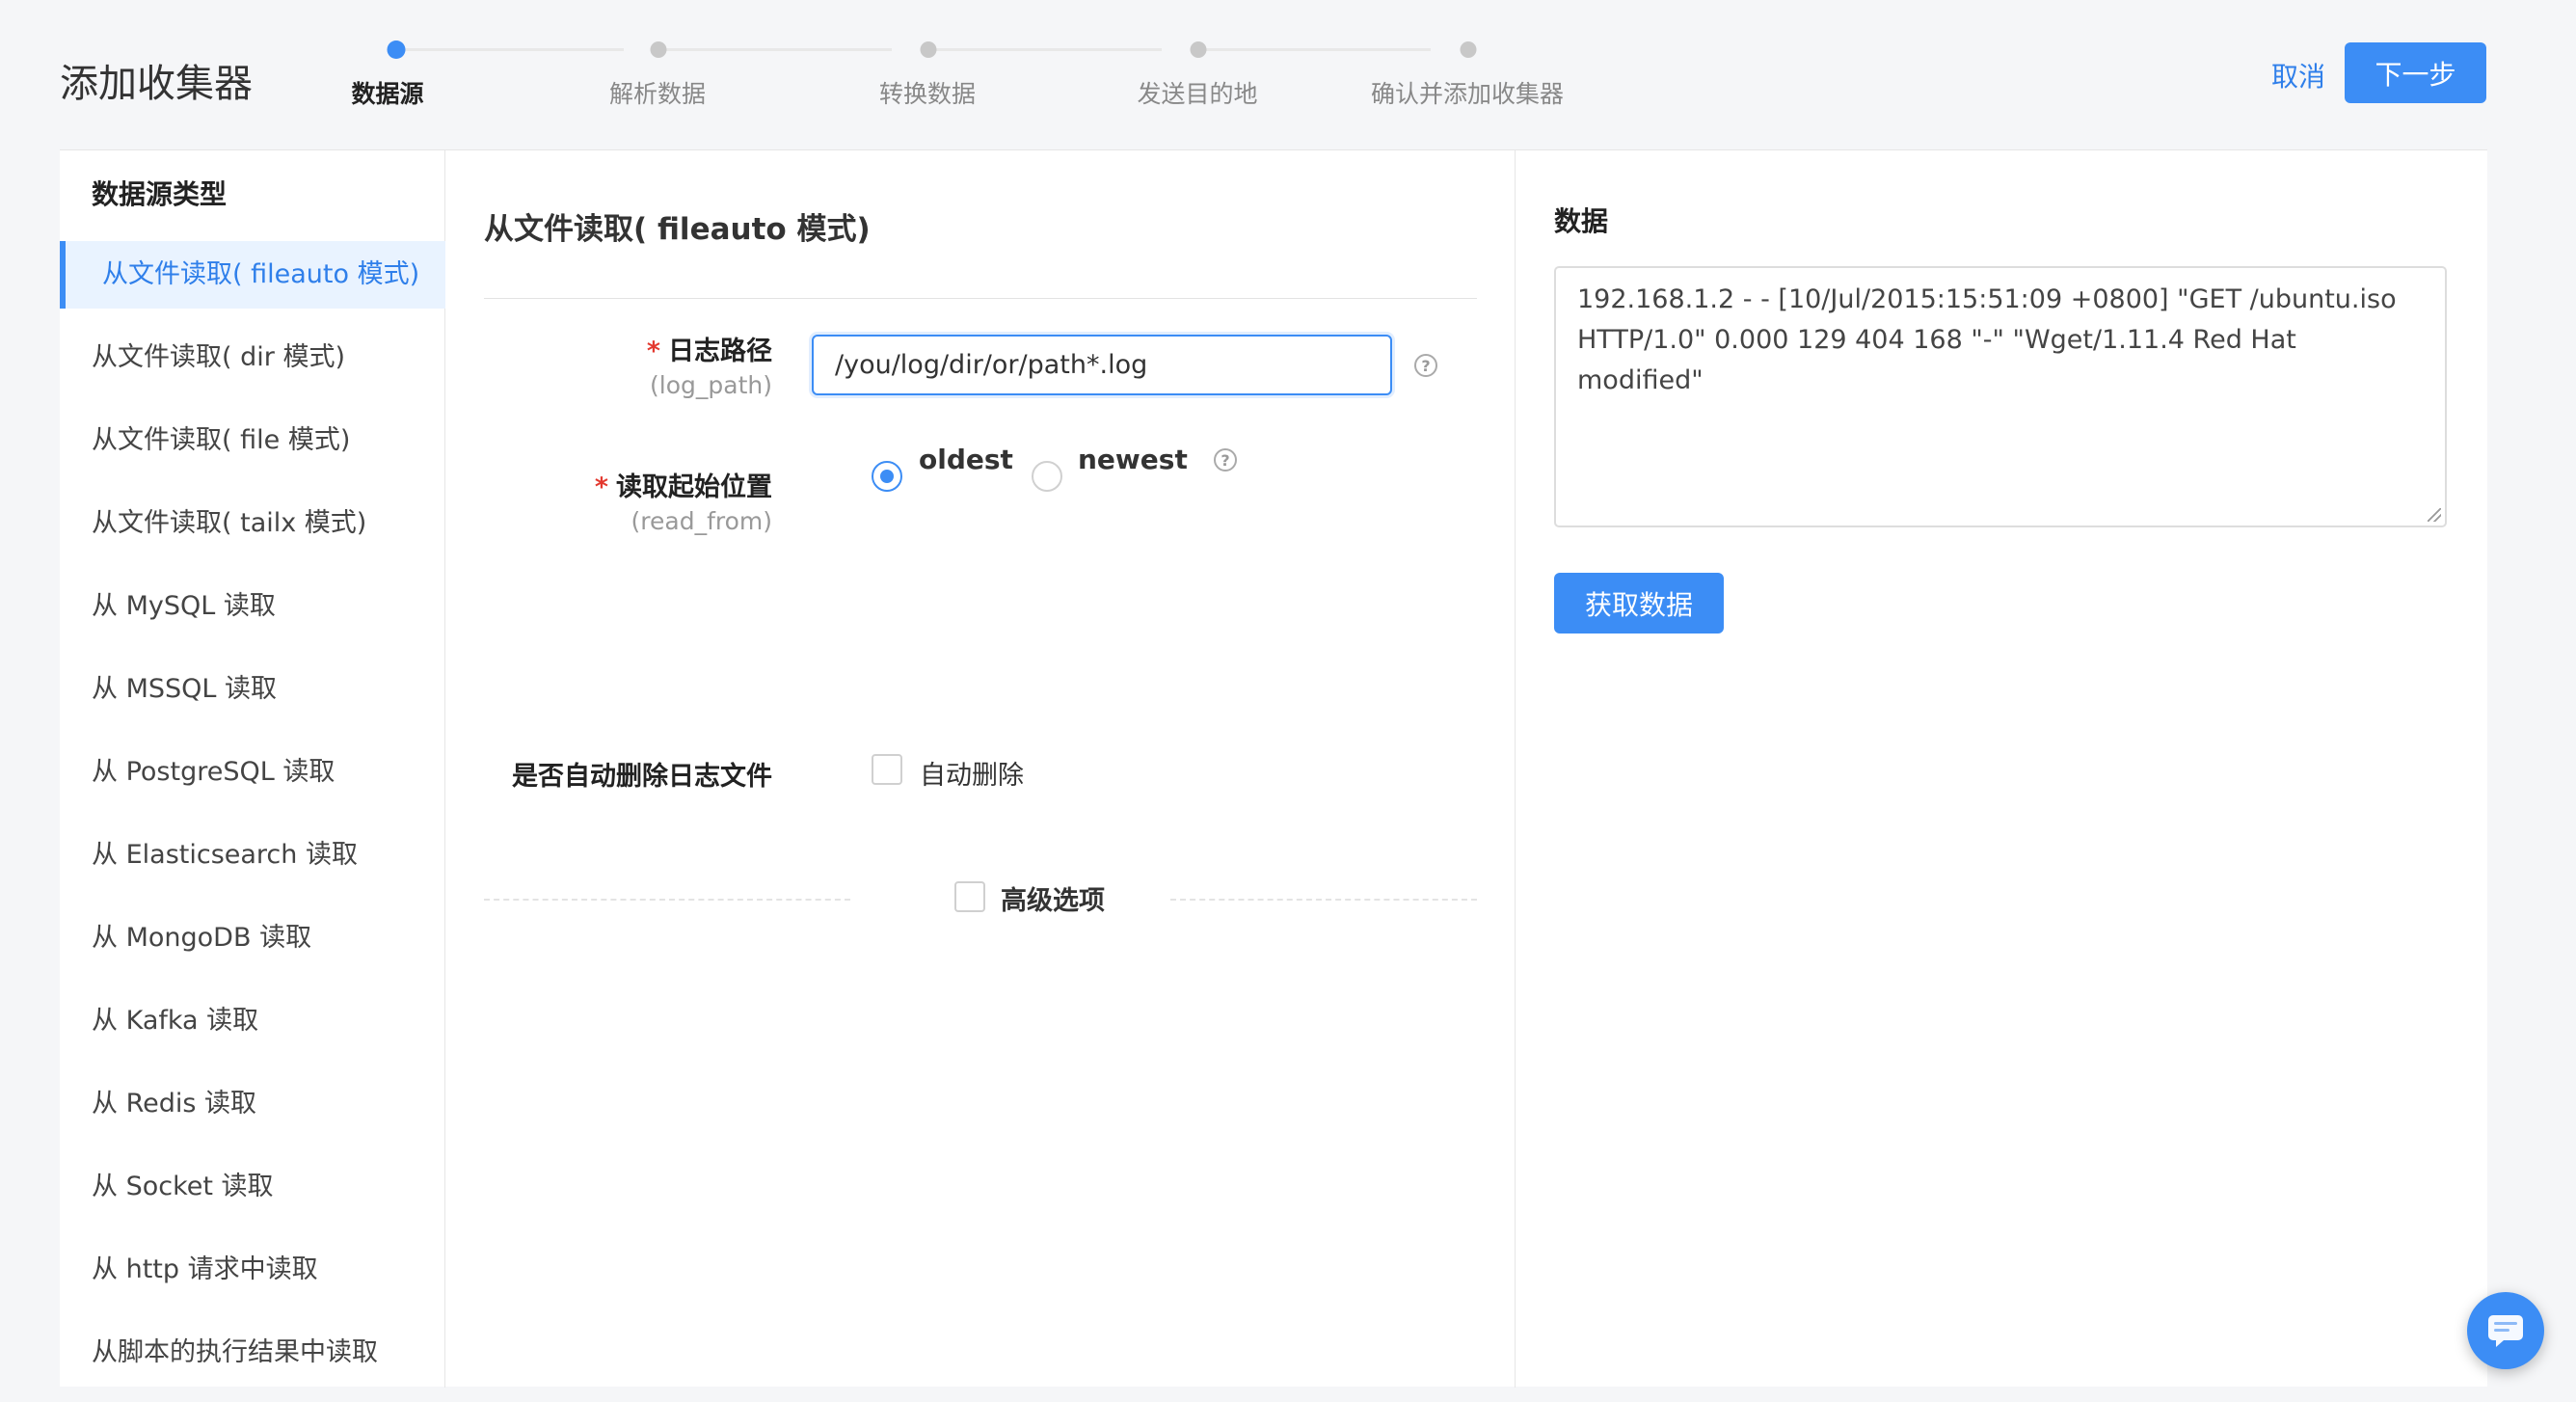  Describe the element at coordinates (253, 275) in the screenshot. I see `sidebar-item-fileauto: 从文件读取( fileauto 模式)` at that location.